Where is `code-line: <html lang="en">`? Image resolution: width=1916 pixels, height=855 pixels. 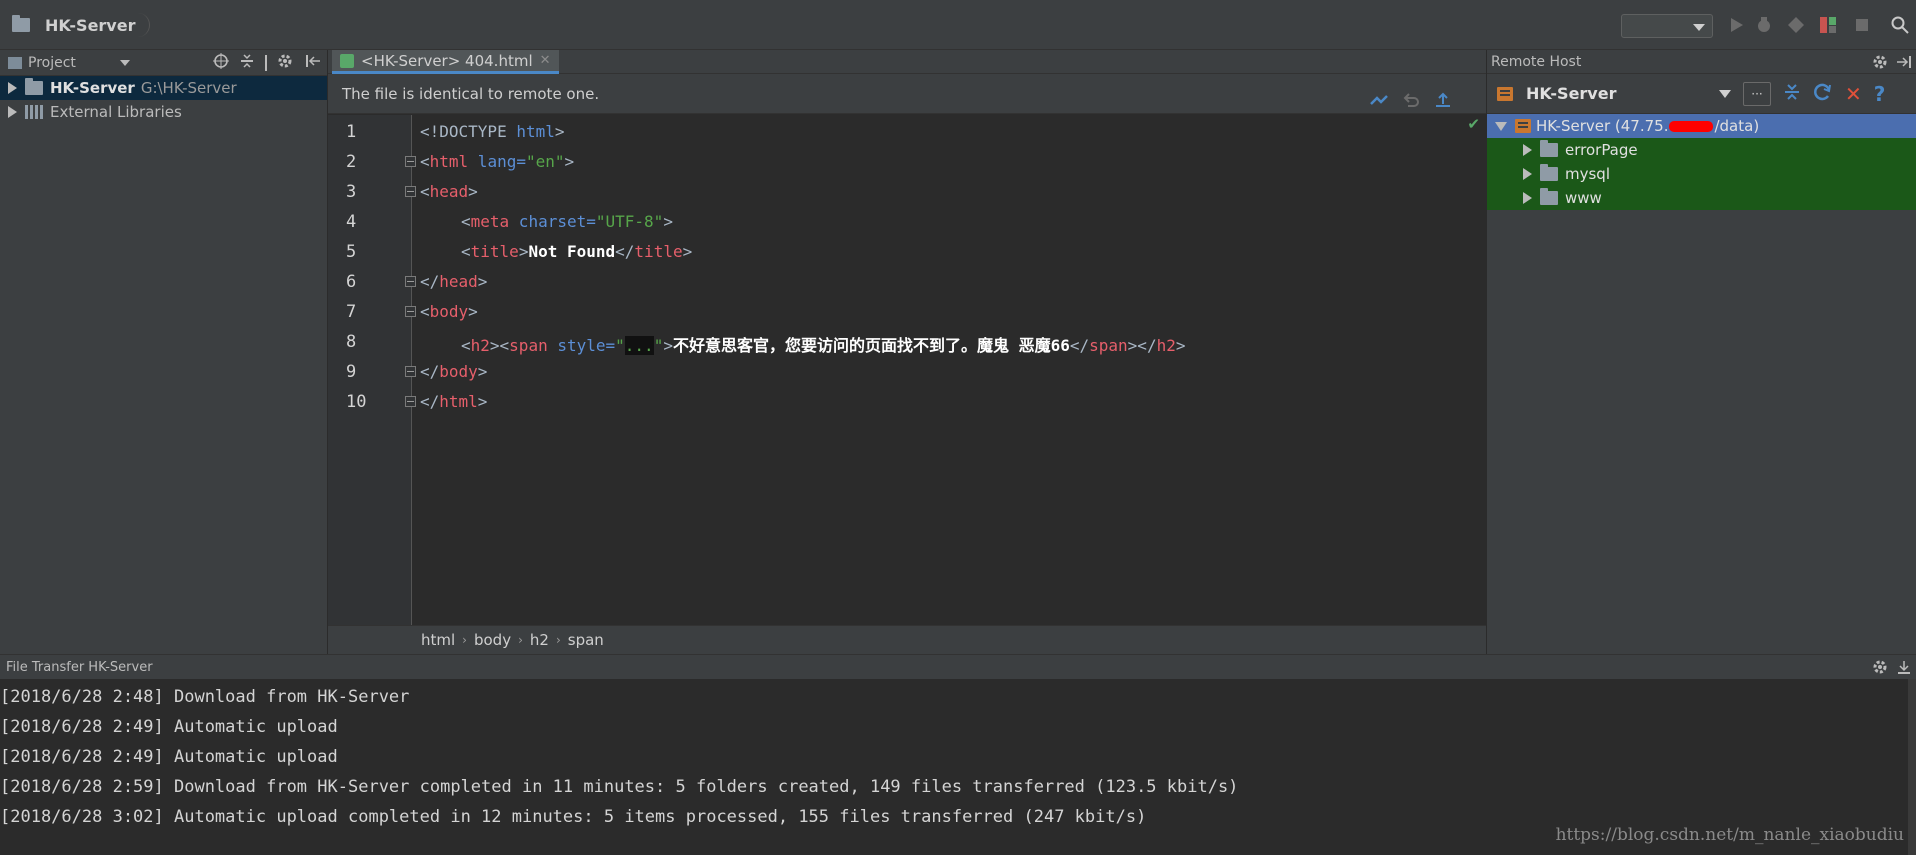 code-line: <html lang="en"> is located at coordinates (497, 161).